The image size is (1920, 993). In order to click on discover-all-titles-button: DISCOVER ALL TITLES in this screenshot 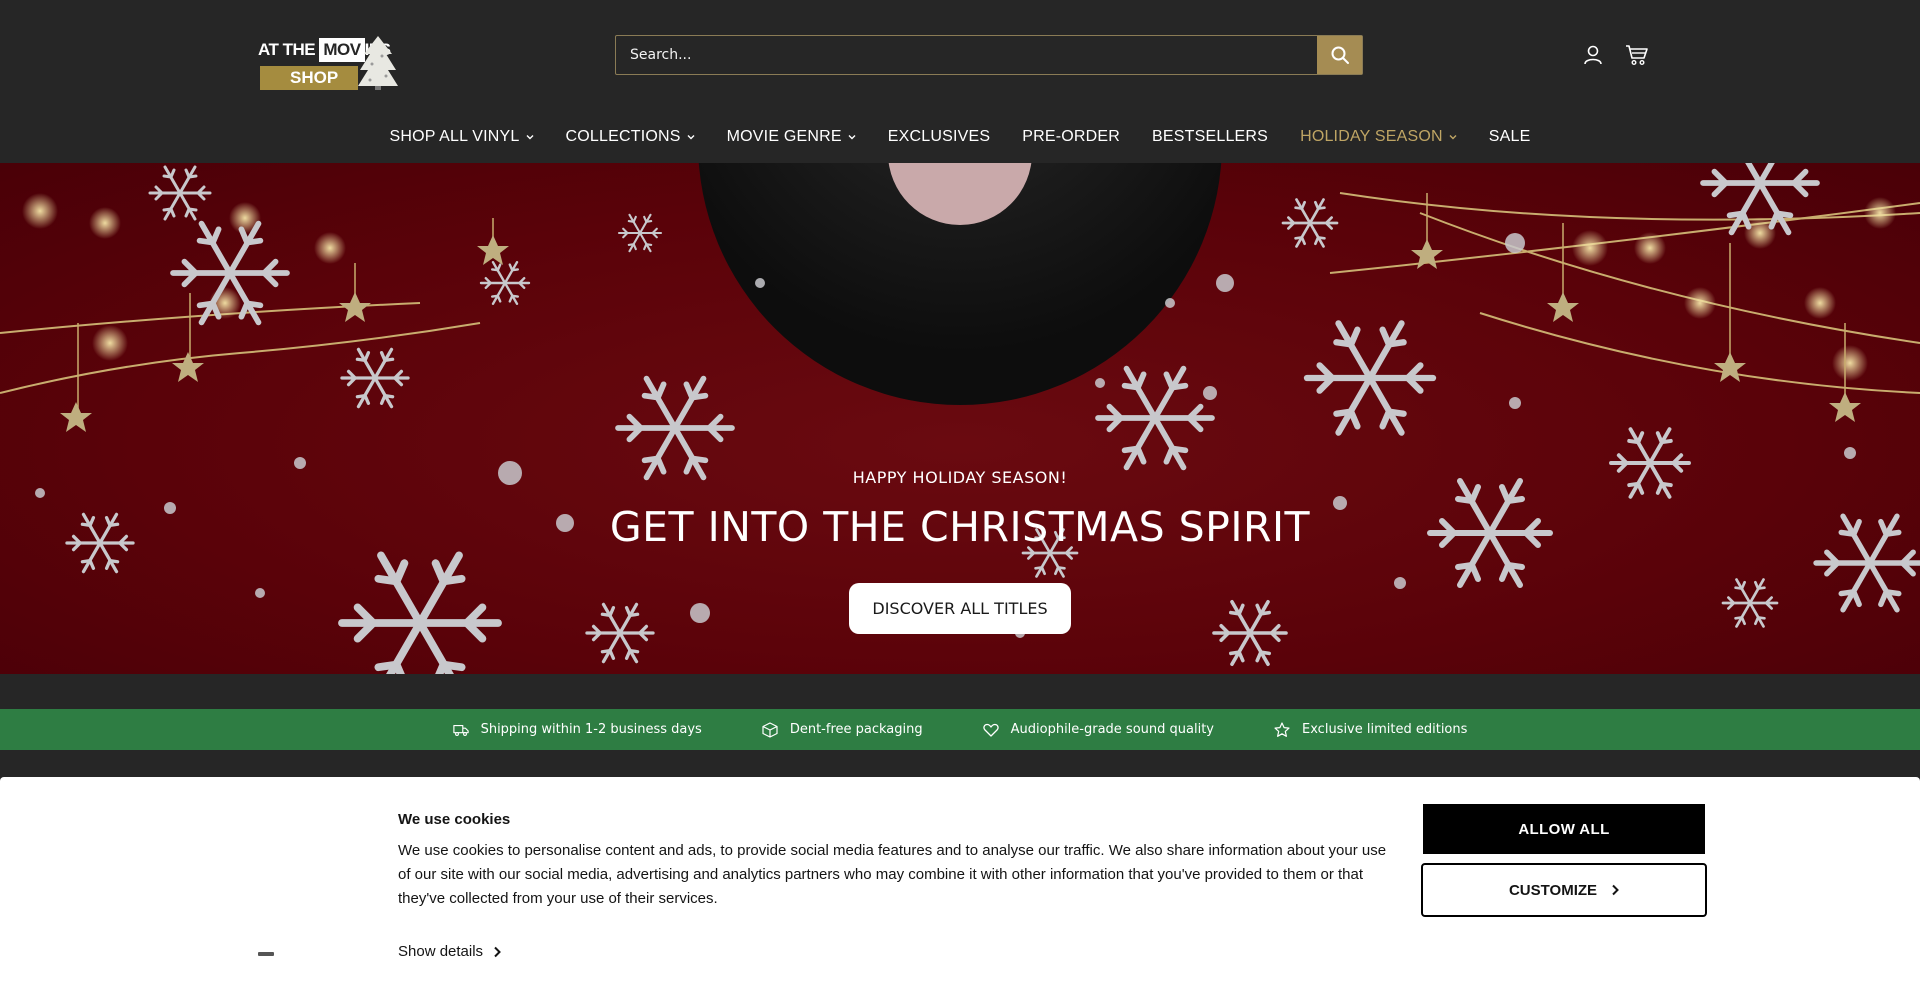, I will do `click(960, 608)`.